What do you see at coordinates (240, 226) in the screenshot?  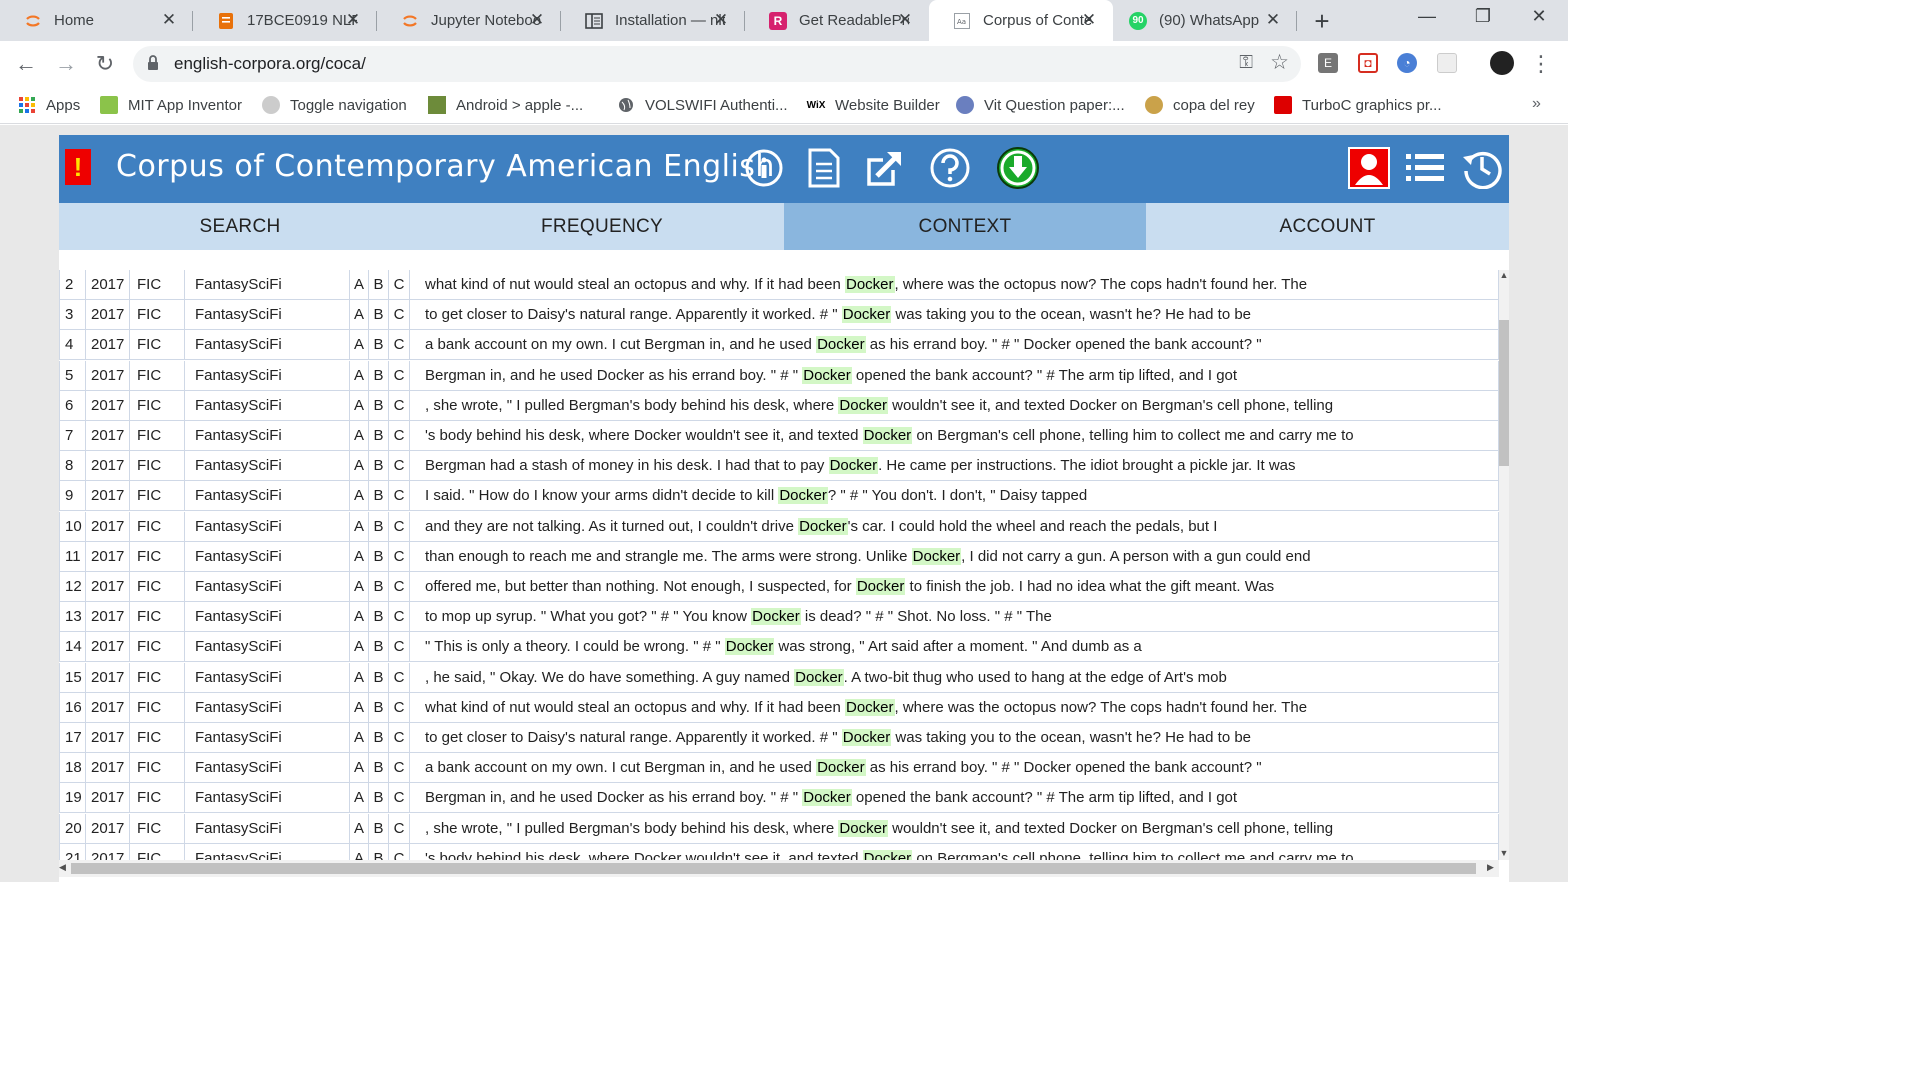 I see `tab-search: SEARCH` at bounding box center [240, 226].